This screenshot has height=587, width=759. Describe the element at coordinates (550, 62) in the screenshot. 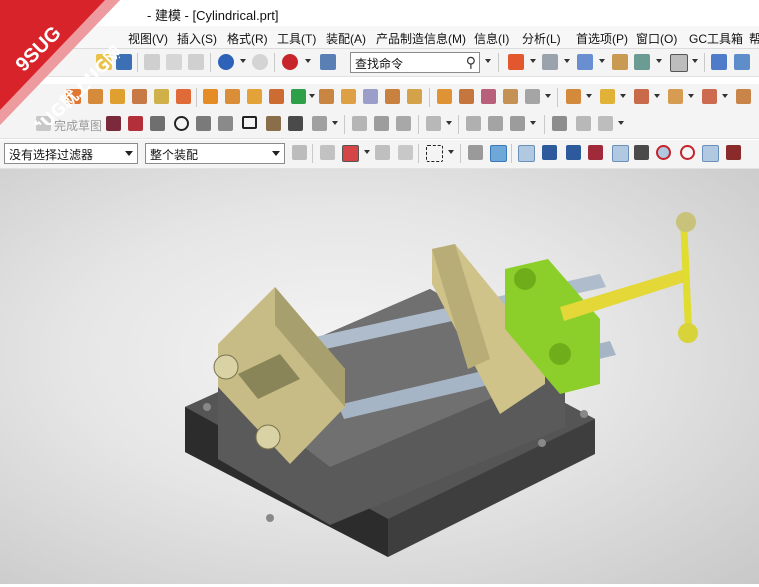

I see `shading-icon` at that location.